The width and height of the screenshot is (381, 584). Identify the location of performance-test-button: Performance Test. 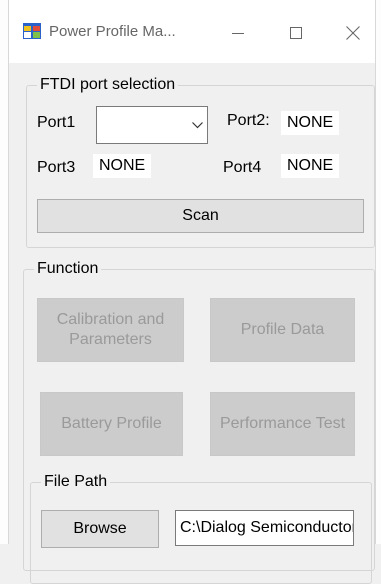
(282, 424).